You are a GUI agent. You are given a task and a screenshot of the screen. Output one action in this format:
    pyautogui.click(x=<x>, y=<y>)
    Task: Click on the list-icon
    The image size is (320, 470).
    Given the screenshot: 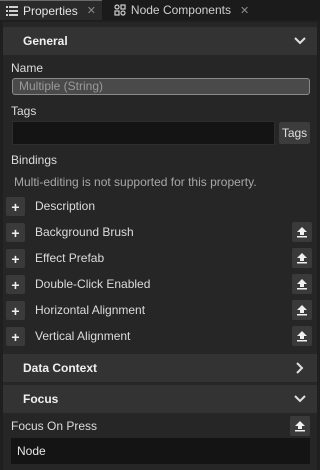 What is the action you would take?
    pyautogui.click(x=12, y=11)
    